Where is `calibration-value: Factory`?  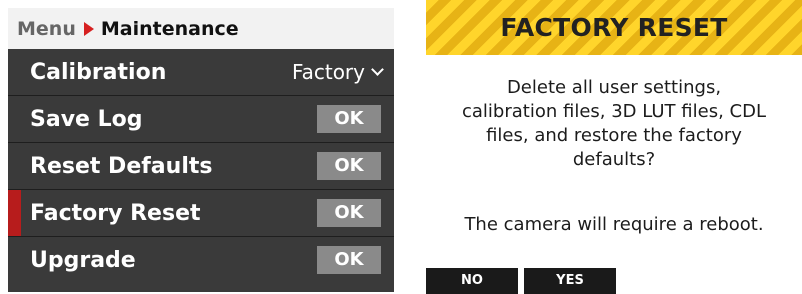 calibration-value: Factory is located at coordinates (328, 72).